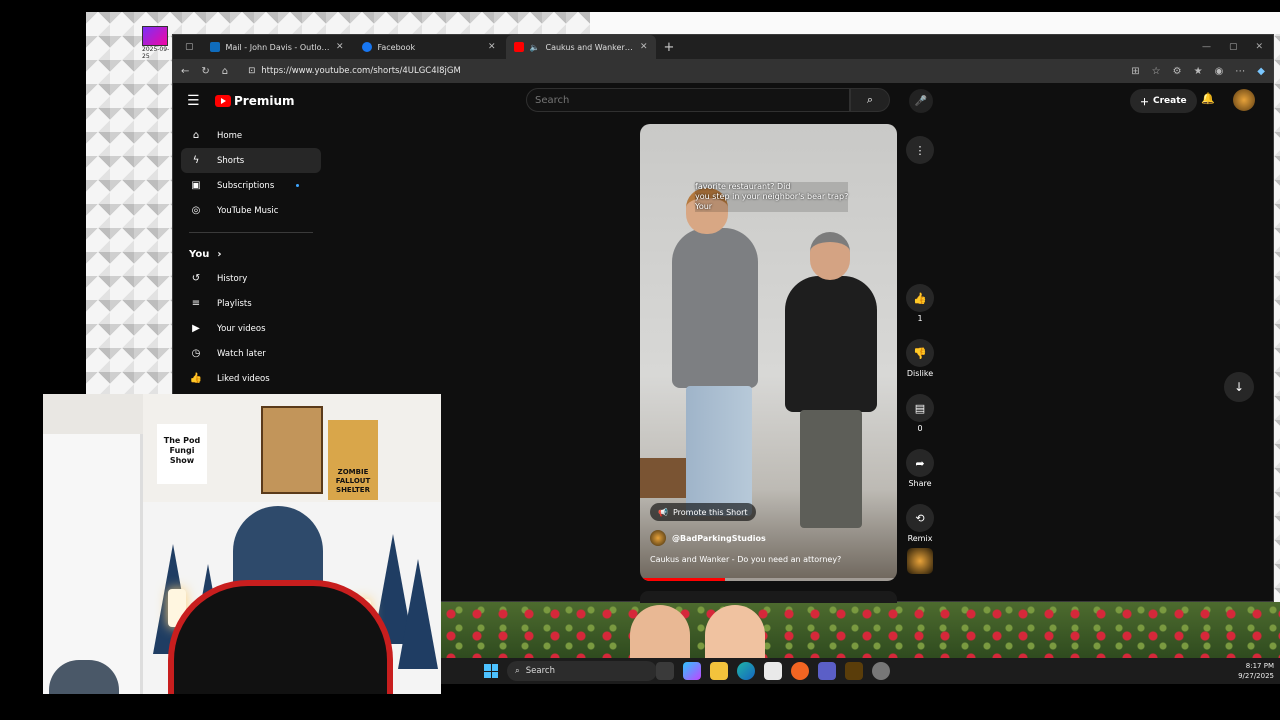  Describe the element at coordinates (219, 254) in the screenshot. I see `chevron-right-icon: ›` at that location.